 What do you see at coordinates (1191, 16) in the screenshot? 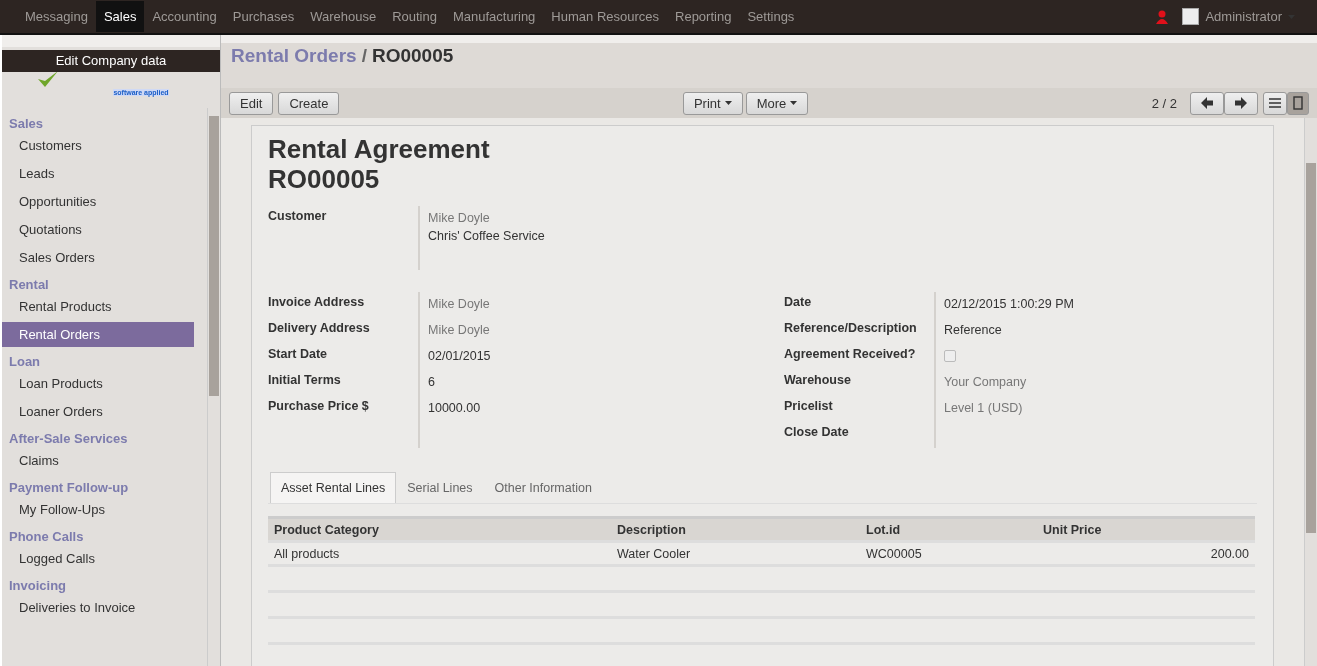
I see `avatar-icon` at bounding box center [1191, 16].